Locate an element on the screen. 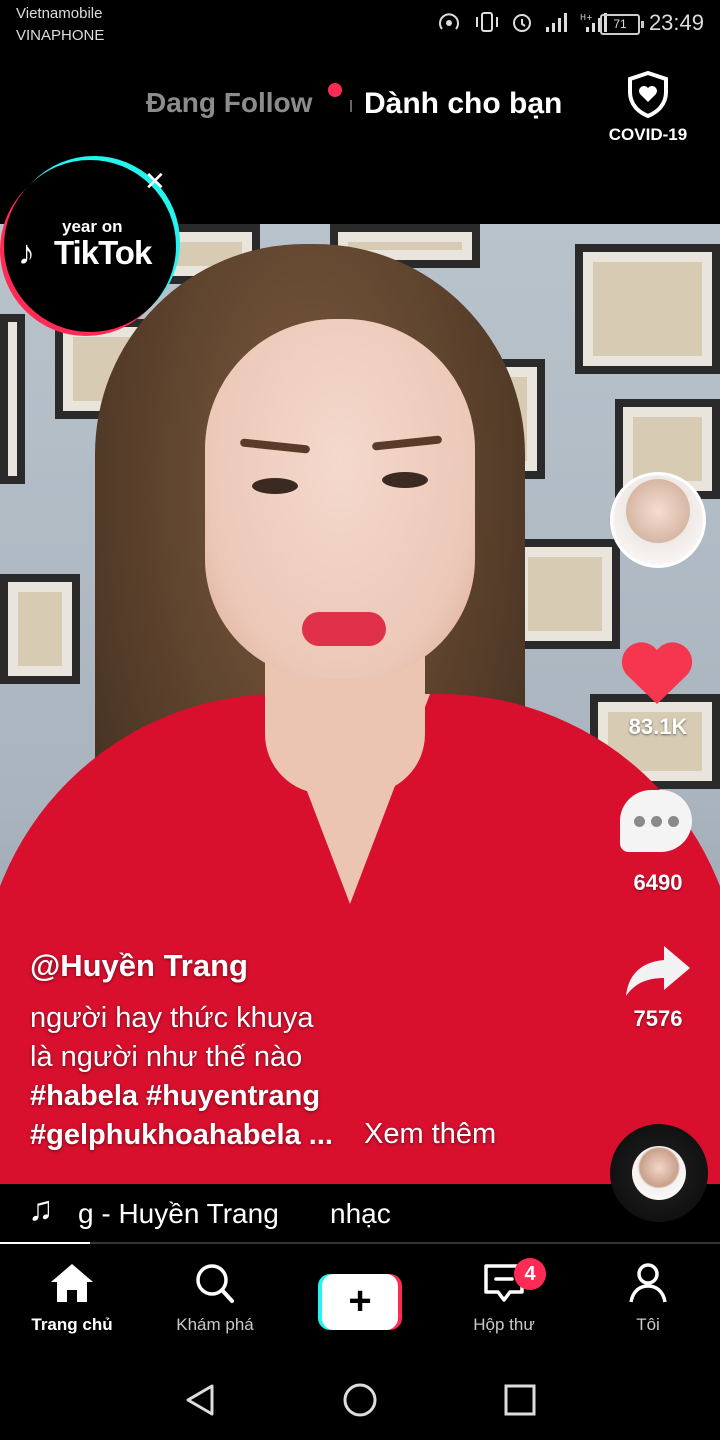 The width and height of the screenshot is (720, 1440). music-title-continued: nhạc is located at coordinates (360, 1213).